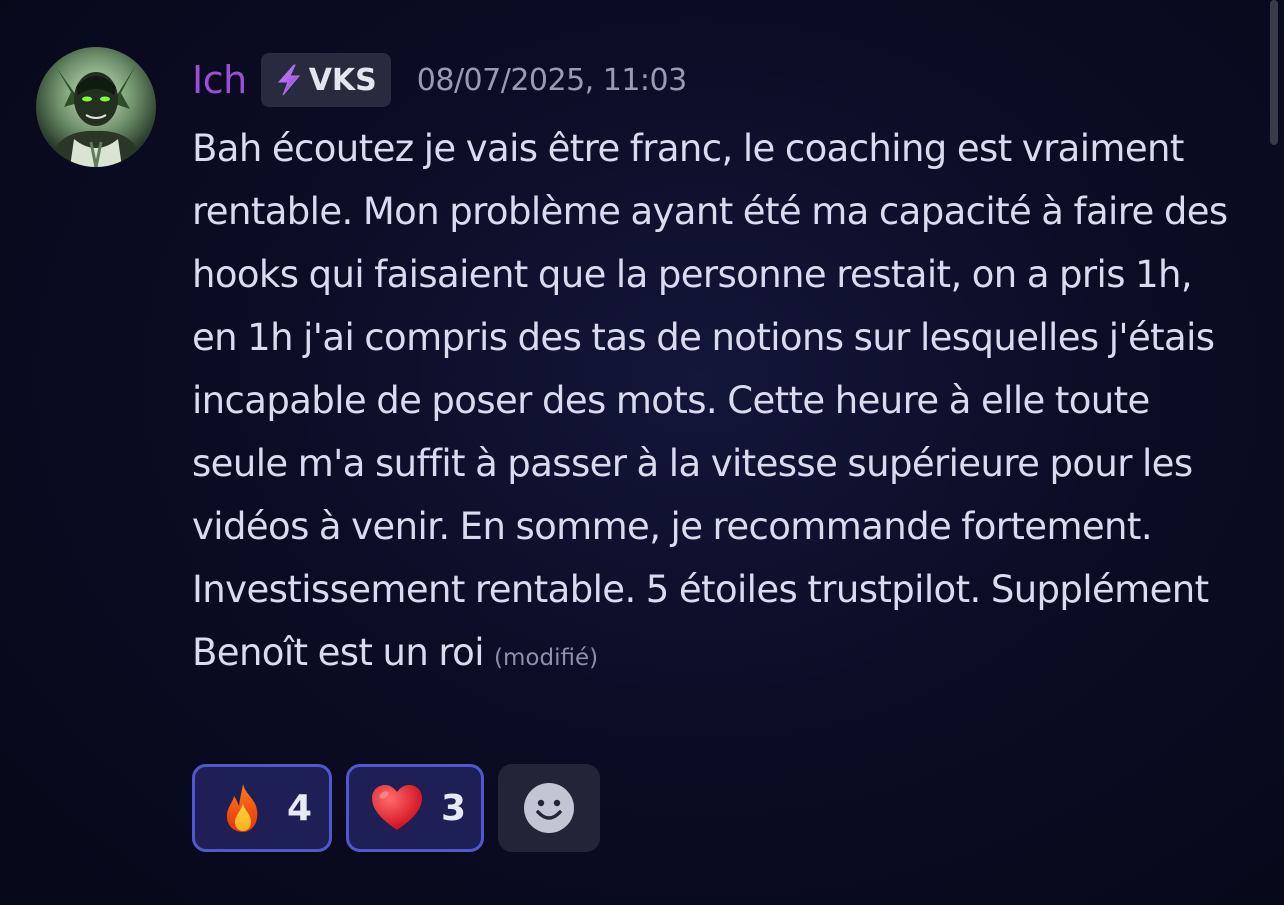 Image resolution: width=1284 pixels, height=905 pixels. I want to click on add-reaction-button, so click(549, 808).